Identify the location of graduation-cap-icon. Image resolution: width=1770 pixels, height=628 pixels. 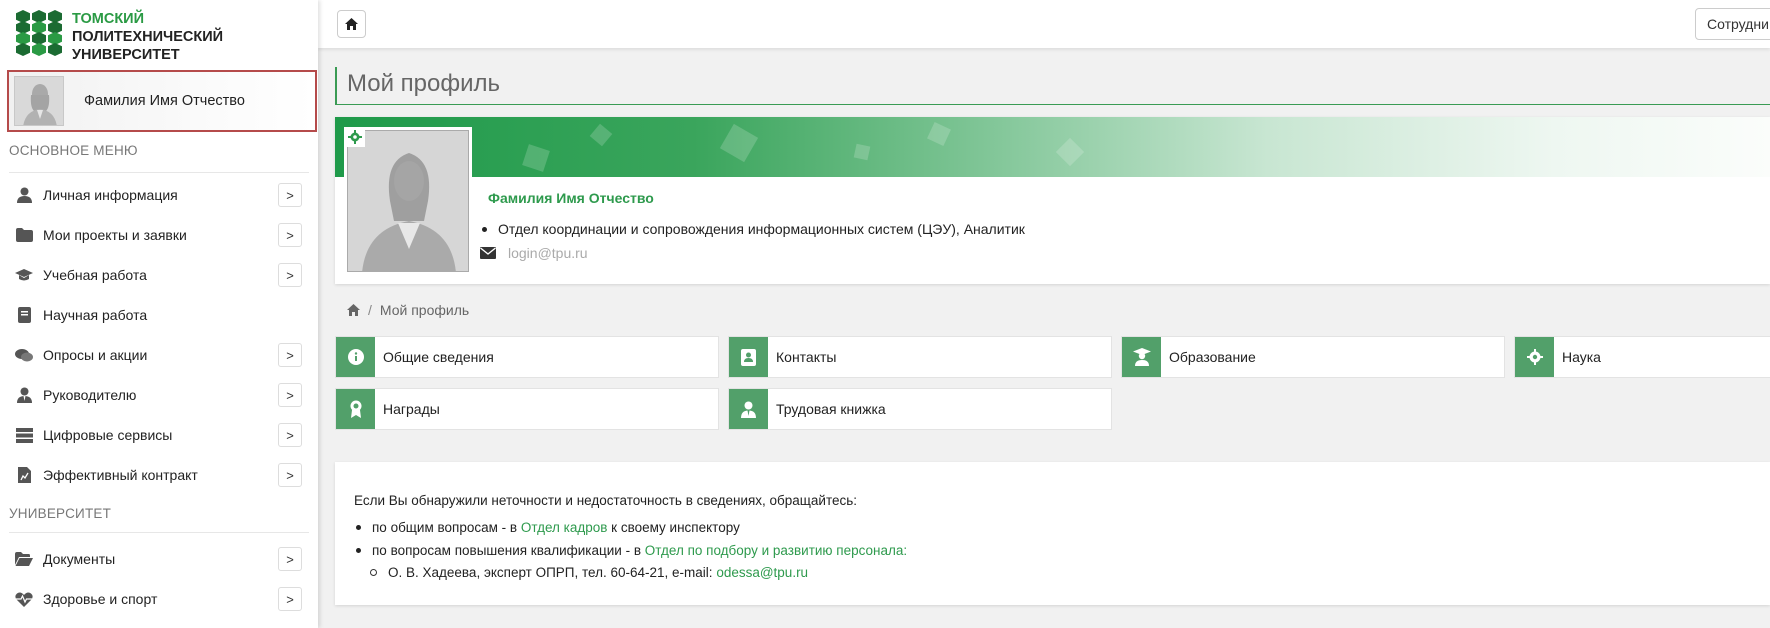
(24, 275).